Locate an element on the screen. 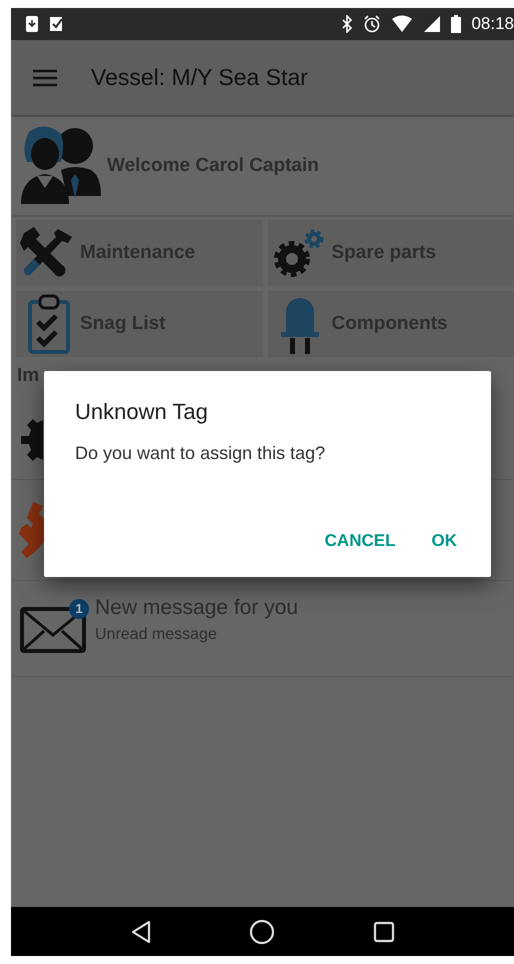 The height and width of the screenshot is (964, 514). message-subtitle: Unread message is located at coordinates (156, 635).